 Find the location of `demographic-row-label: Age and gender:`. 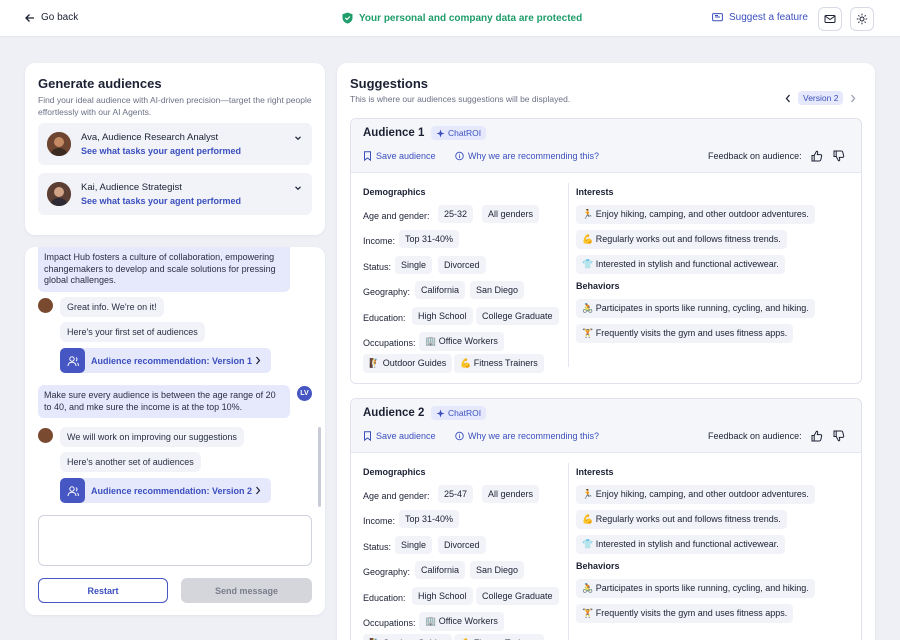

demographic-row-label: Age and gender: is located at coordinates (396, 216).